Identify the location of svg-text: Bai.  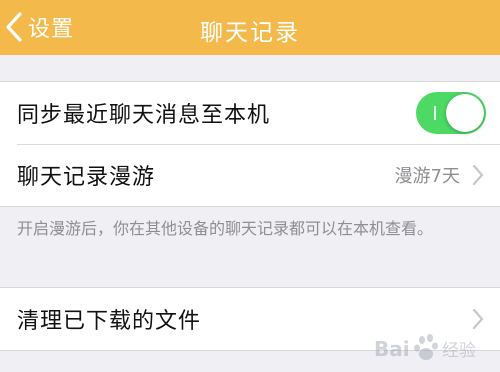
(392, 349).